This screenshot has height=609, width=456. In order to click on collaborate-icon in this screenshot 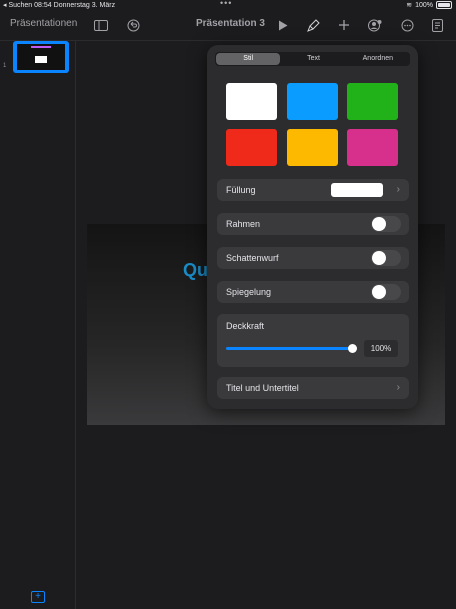, I will do `click(375, 25)`.